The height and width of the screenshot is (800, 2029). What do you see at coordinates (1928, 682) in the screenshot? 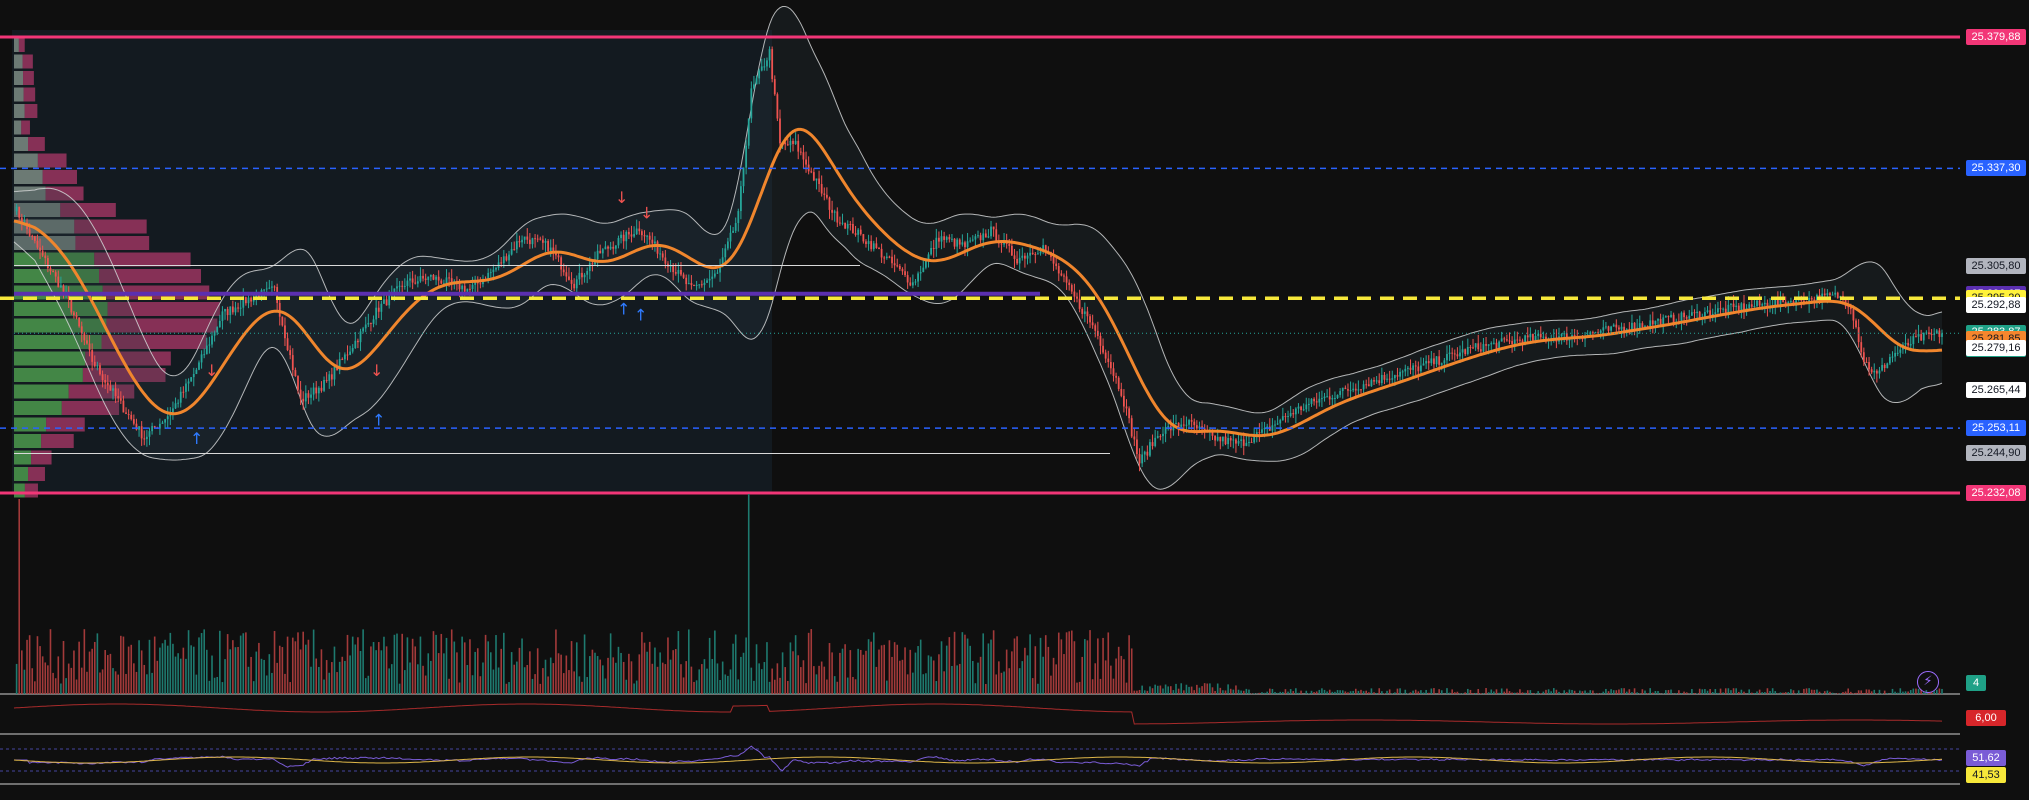
I see `lightning-icon: ⚡` at bounding box center [1928, 682].